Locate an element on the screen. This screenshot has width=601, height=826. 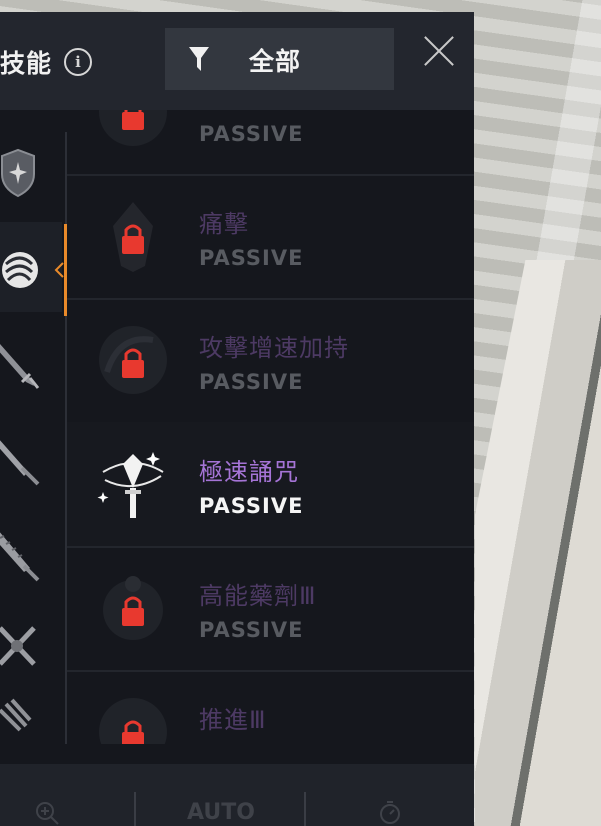
skill-category-sidebar is located at coordinates (33, 427).